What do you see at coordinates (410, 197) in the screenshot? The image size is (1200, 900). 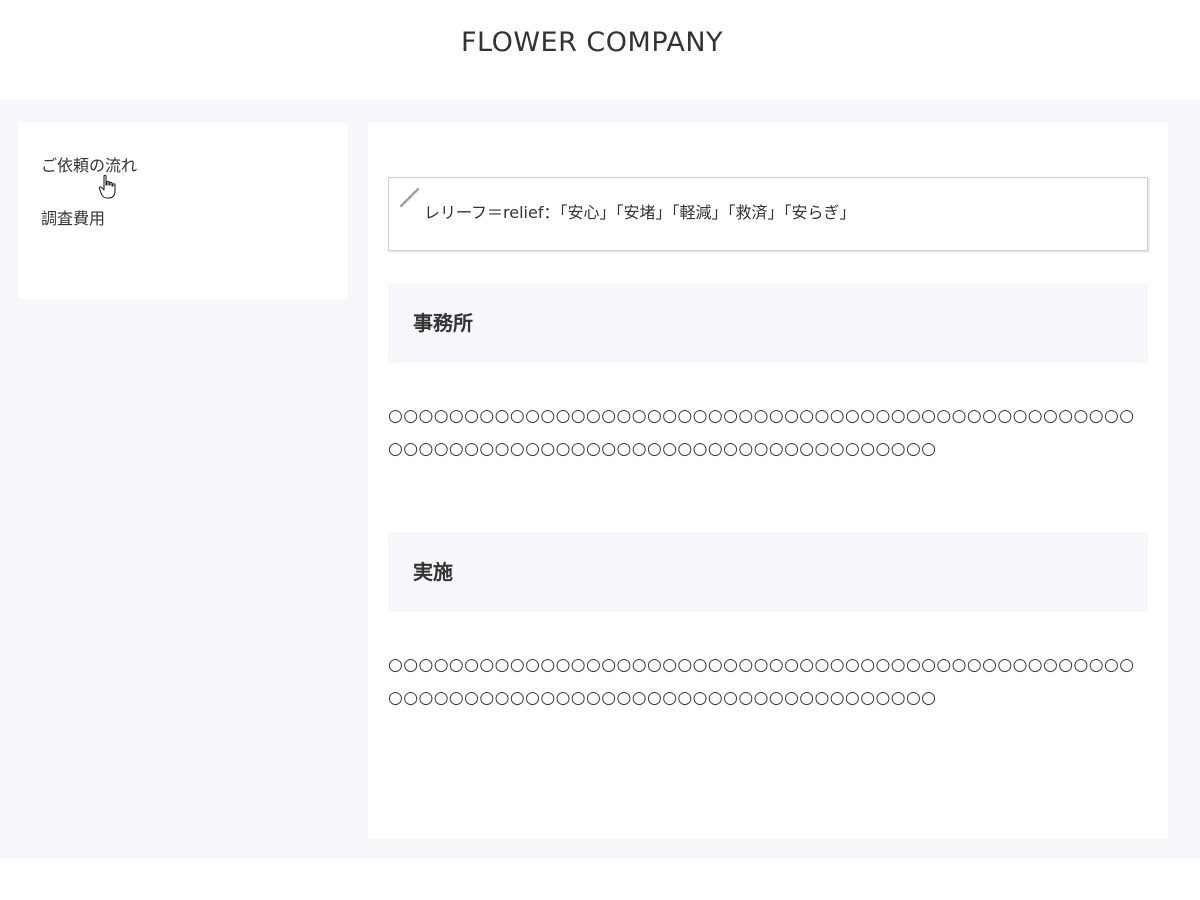 I see `pencil-icon` at bounding box center [410, 197].